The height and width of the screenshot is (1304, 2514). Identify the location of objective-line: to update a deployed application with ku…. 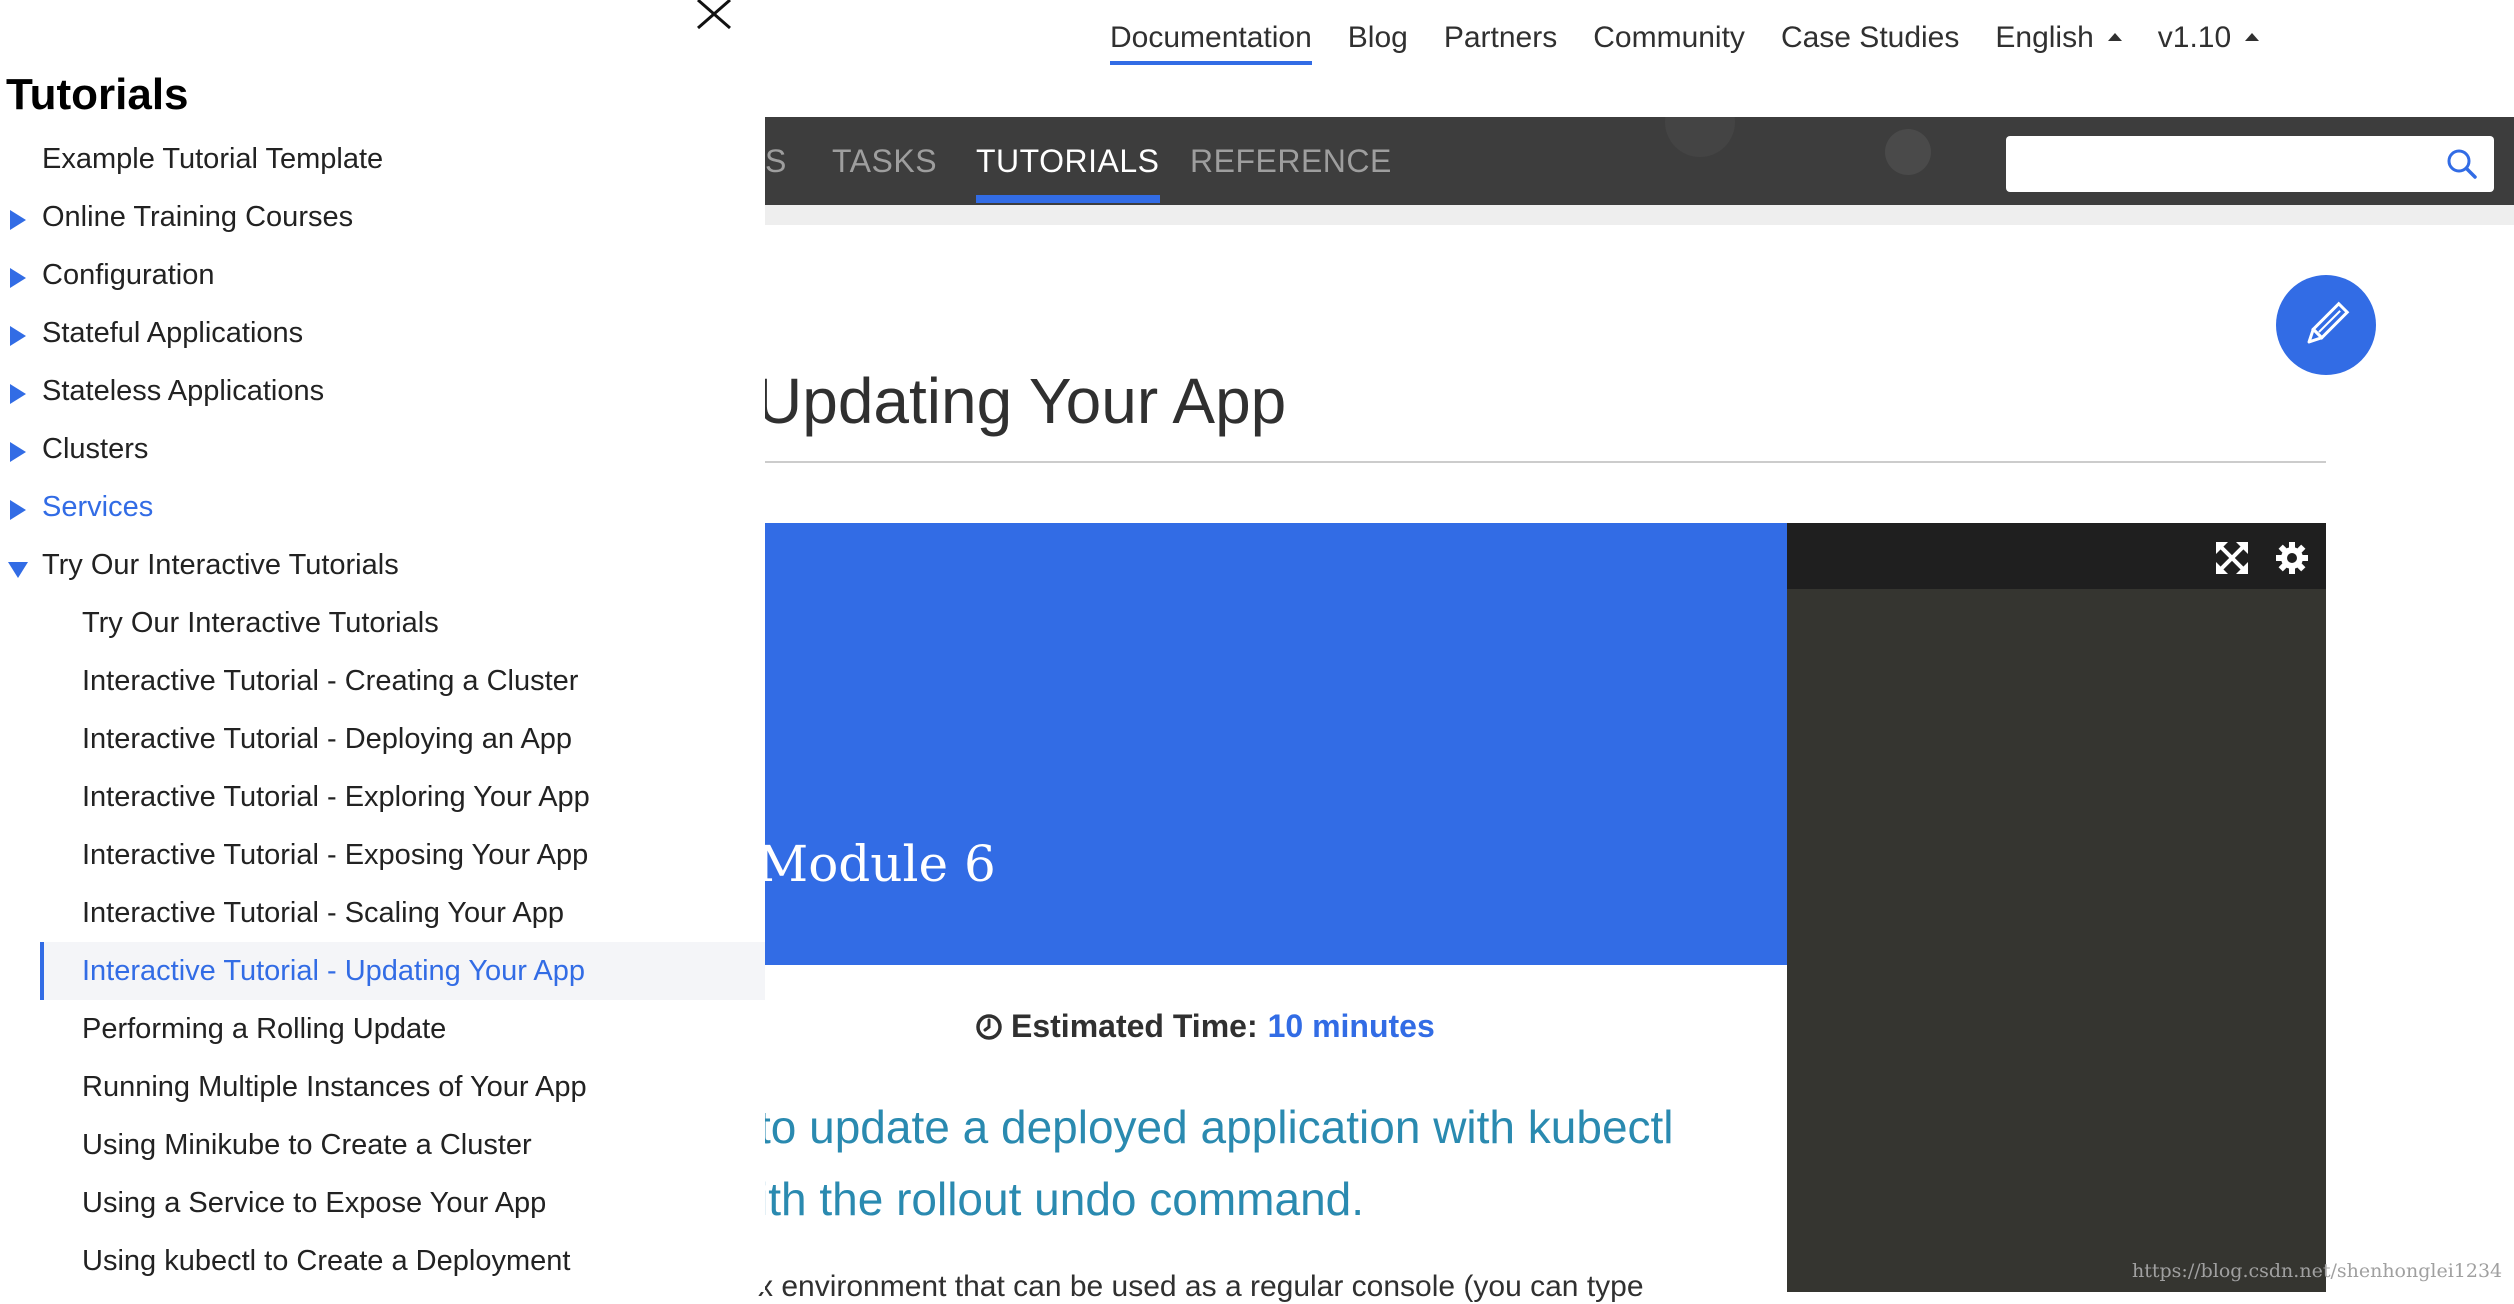
(1216, 1127).